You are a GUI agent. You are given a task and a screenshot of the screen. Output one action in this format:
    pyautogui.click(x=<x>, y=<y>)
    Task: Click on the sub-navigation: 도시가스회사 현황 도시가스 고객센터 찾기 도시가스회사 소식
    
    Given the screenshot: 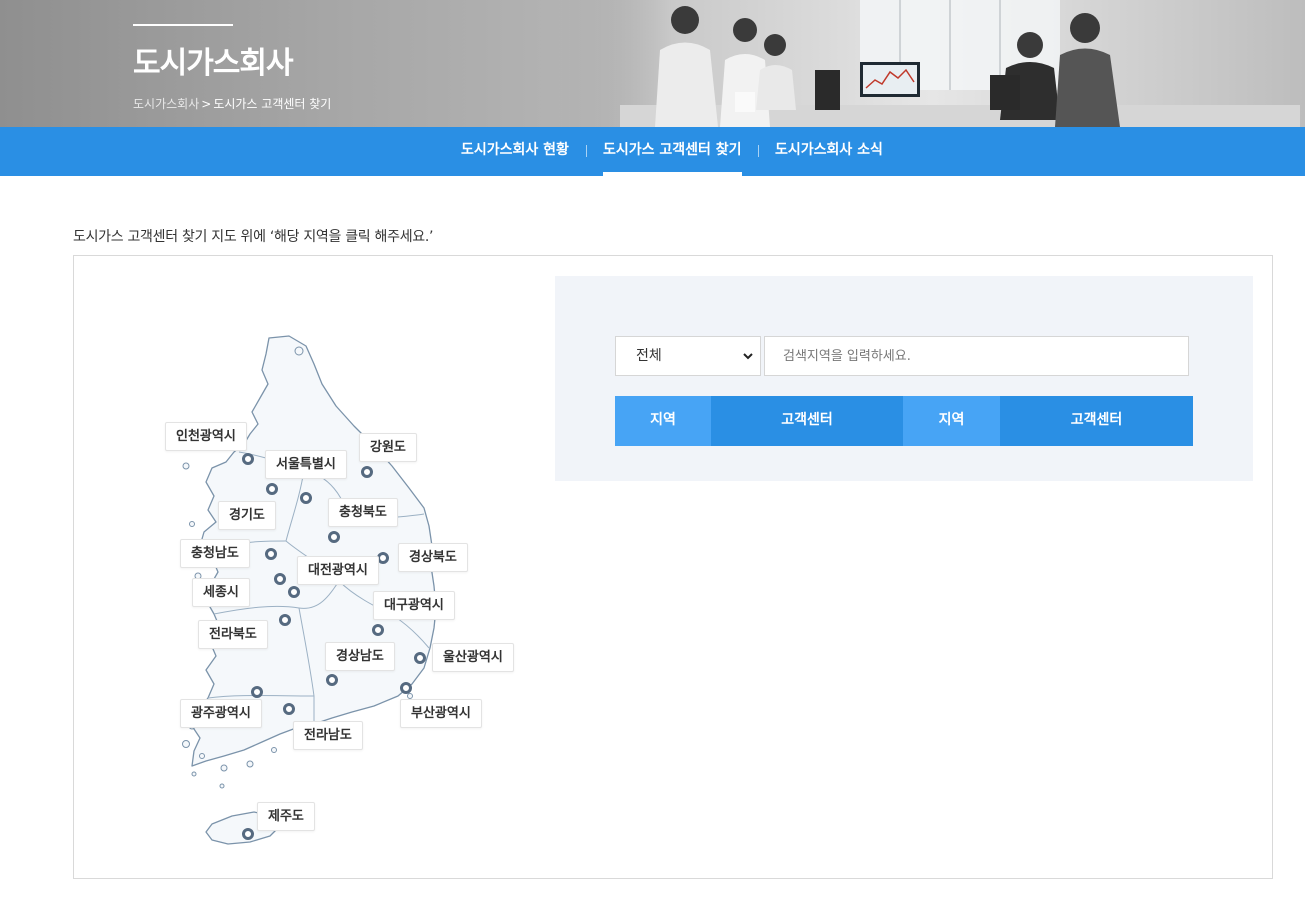 What is the action you would take?
    pyautogui.click(x=652, y=151)
    